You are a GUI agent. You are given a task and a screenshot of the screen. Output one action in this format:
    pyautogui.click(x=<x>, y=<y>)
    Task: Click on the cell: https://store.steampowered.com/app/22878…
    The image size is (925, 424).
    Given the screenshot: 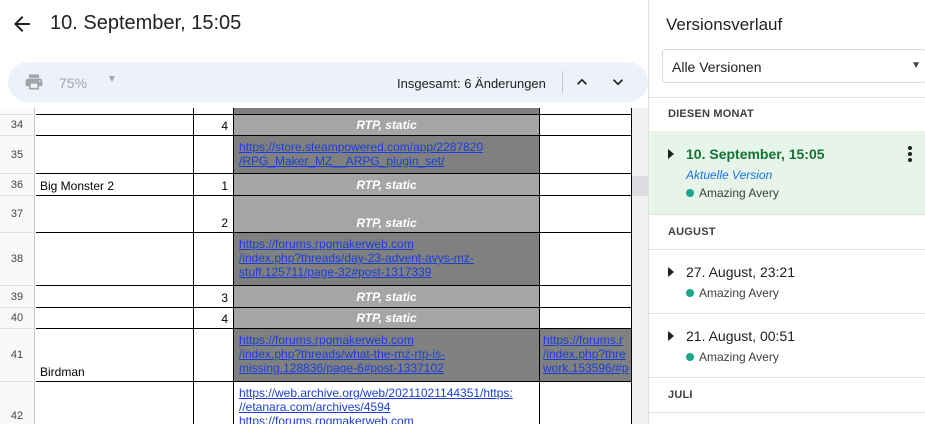 What is the action you would take?
    pyautogui.click(x=387, y=155)
    